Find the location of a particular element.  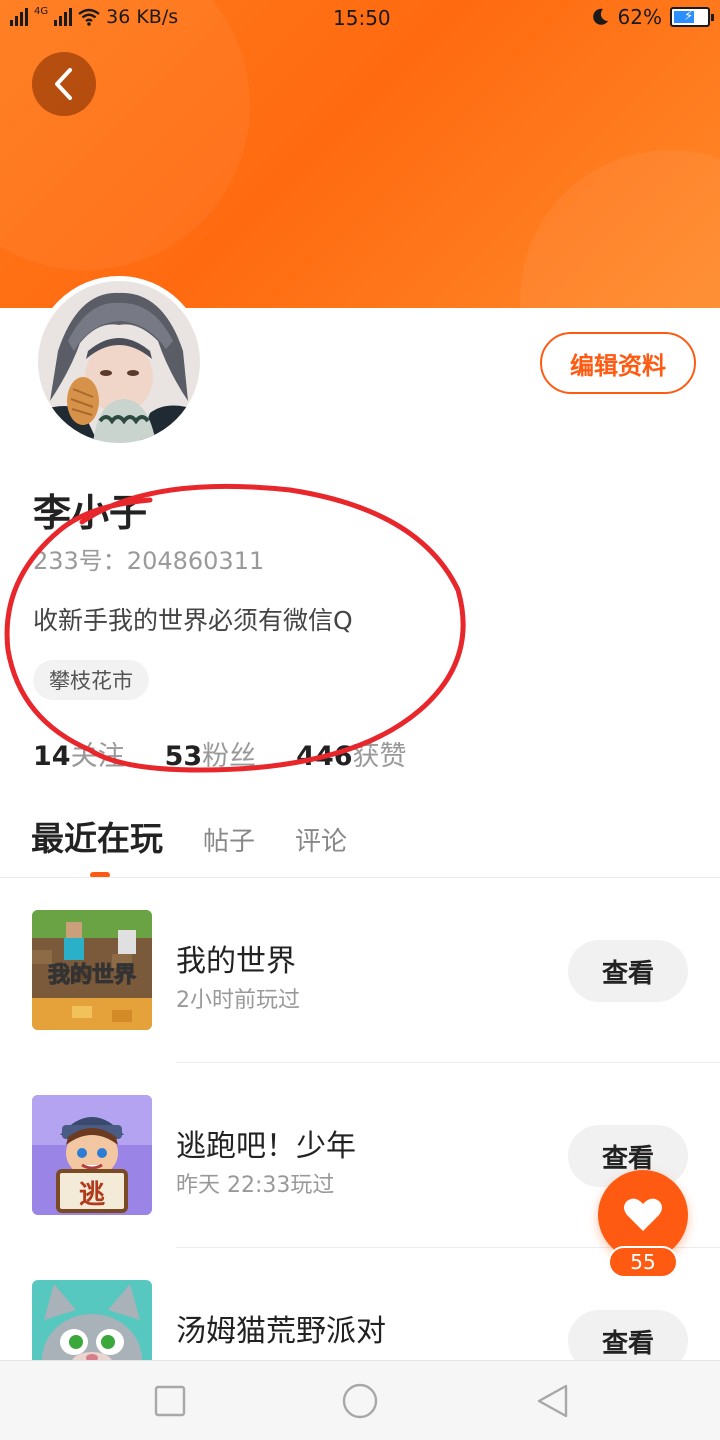

charging-icon: ⚡ is located at coordinates (689, 16).